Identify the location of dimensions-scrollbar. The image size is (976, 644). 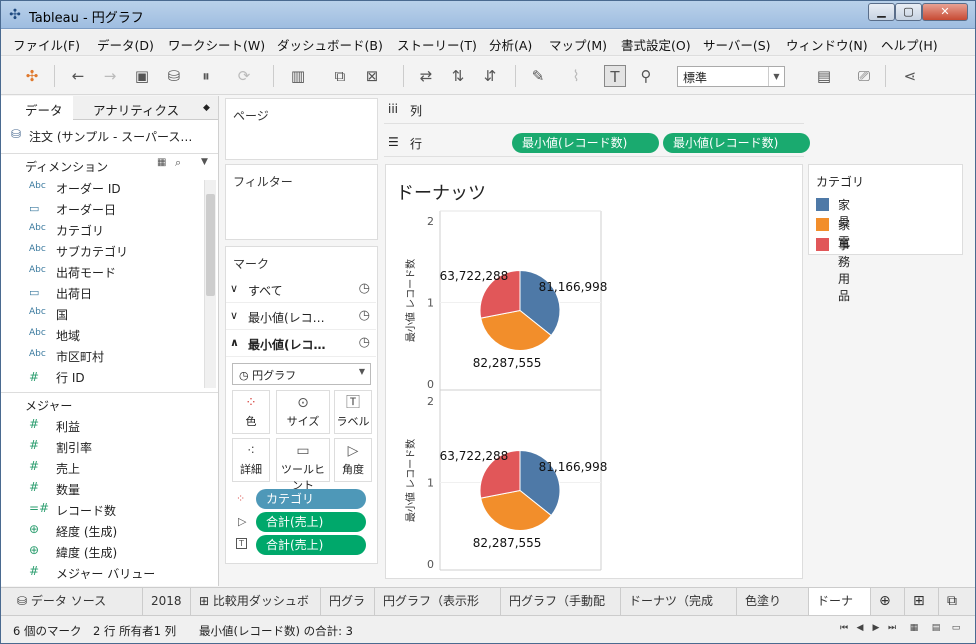
(210, 284).